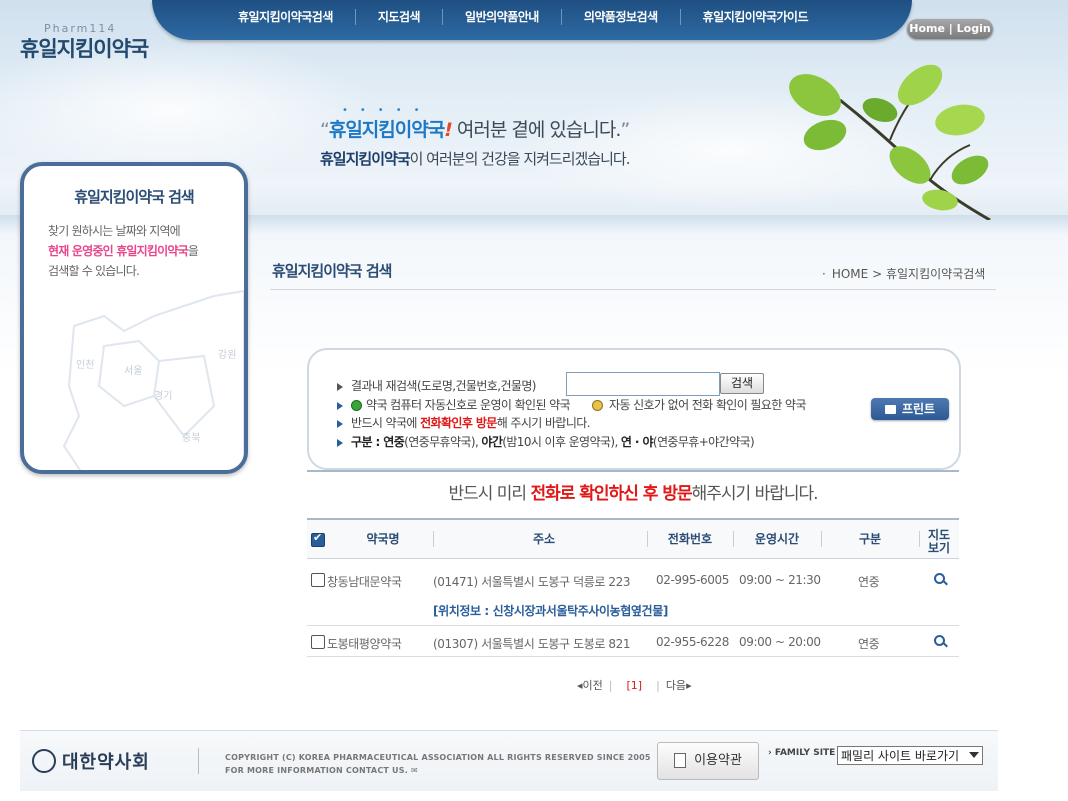  Describe the element at coordinates (84, 49) in the screenshot. I see `logo-title: 휴일지킴이약국` at that location.